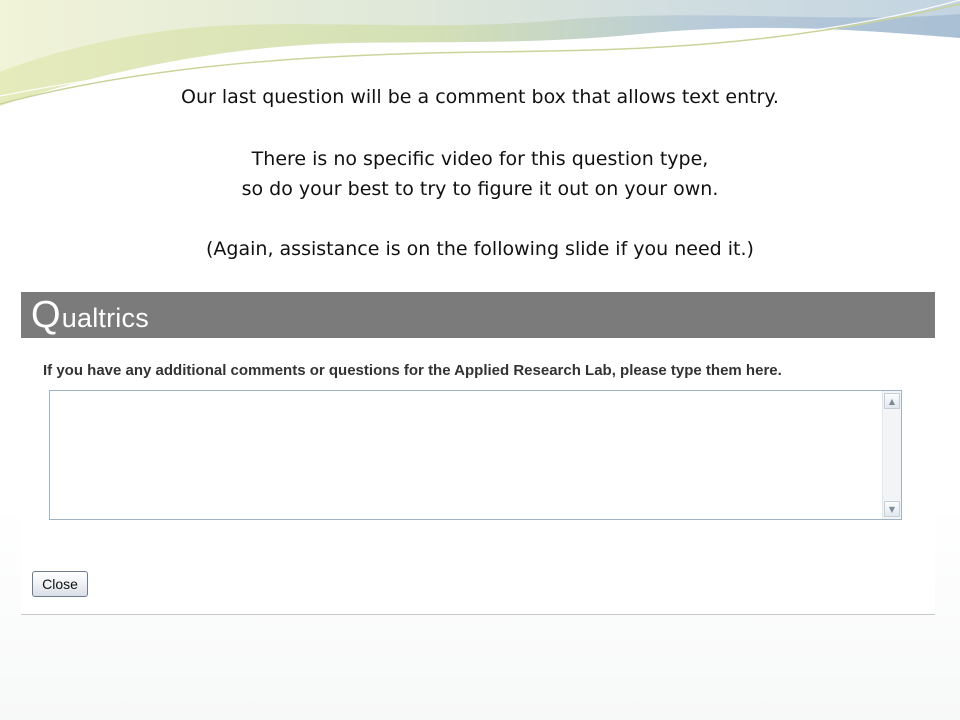  I want to click on qualtrics-logo: Qualtrics, so click(90, 315).